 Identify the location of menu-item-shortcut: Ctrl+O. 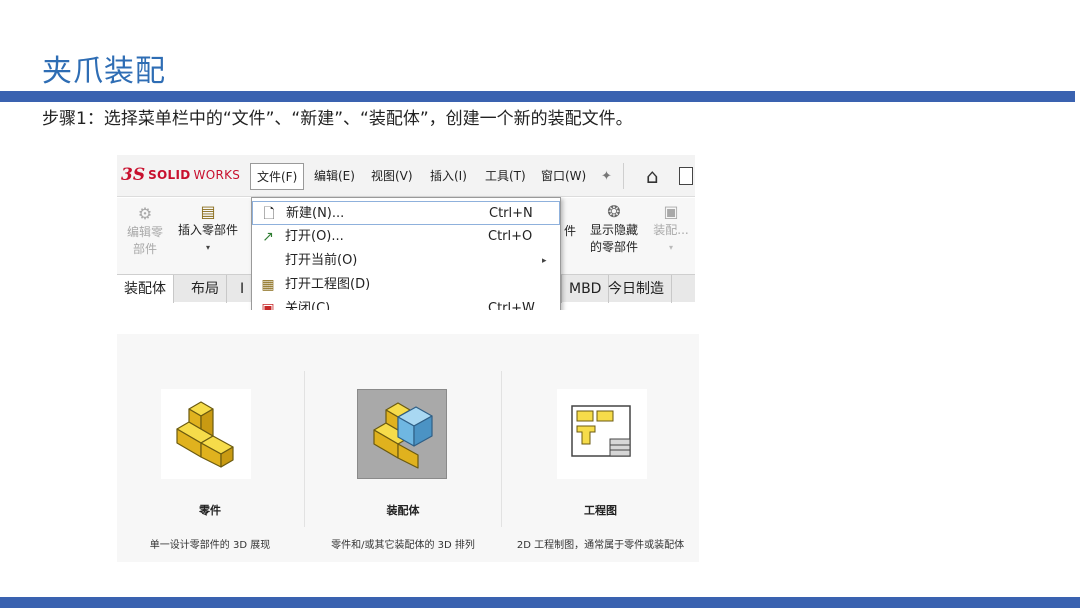
(510, 236).